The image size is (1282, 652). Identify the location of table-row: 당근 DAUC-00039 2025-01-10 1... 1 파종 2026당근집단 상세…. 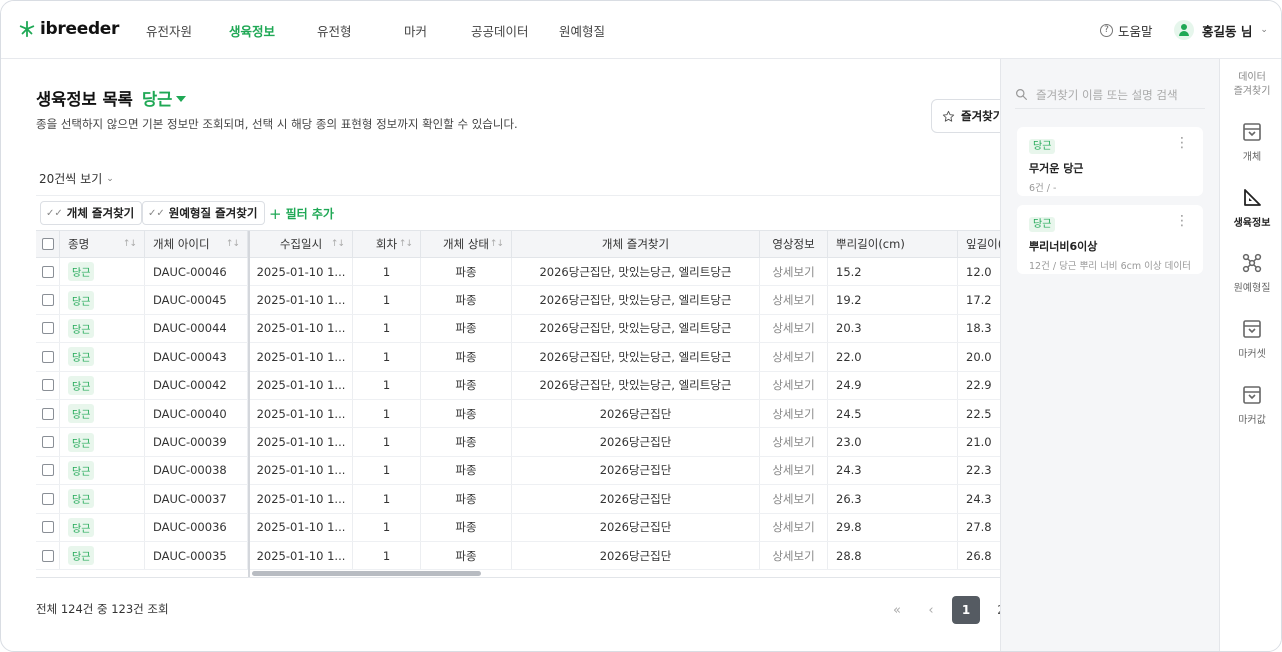
(518, 442).